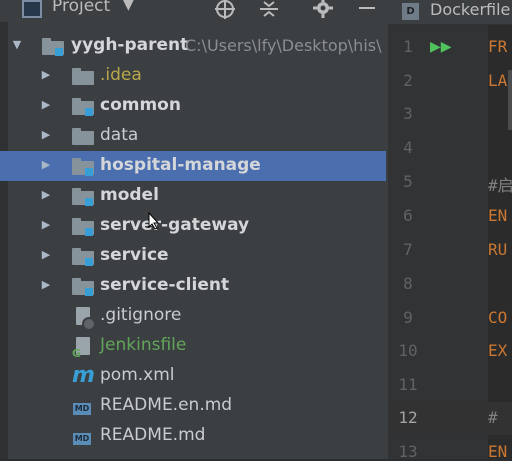 The height and width of the screenshot is (461, 512). Describe the element at coordinates (134, 255) in the screenshot. I see `tree-item-label: service` at that location.